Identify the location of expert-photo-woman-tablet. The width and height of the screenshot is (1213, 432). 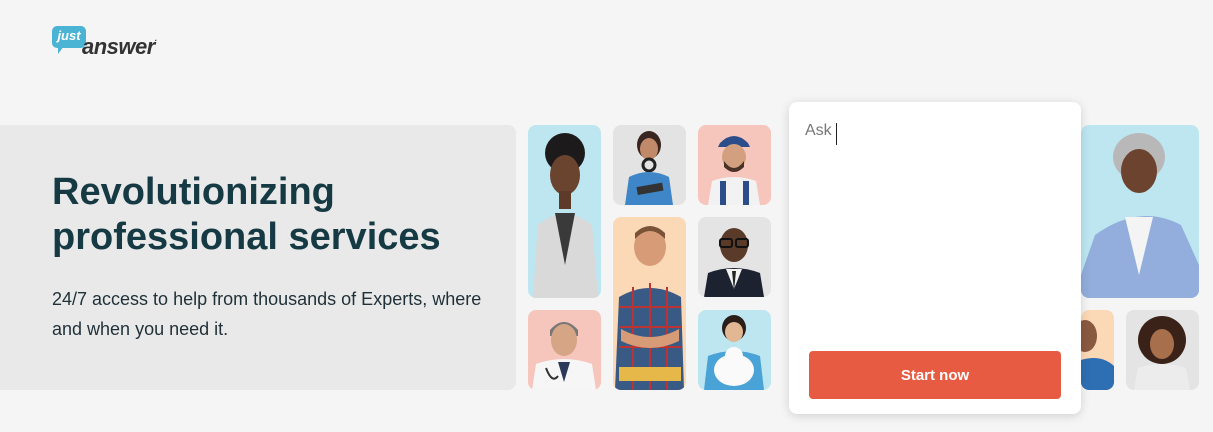
(649, 165).